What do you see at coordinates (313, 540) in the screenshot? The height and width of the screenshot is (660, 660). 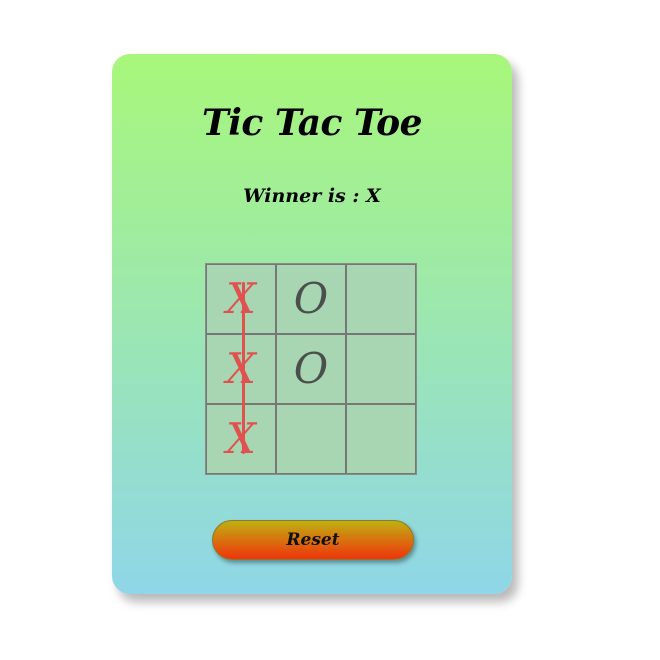 I see `reset-button: Reset` at bounding box center [313, 540].